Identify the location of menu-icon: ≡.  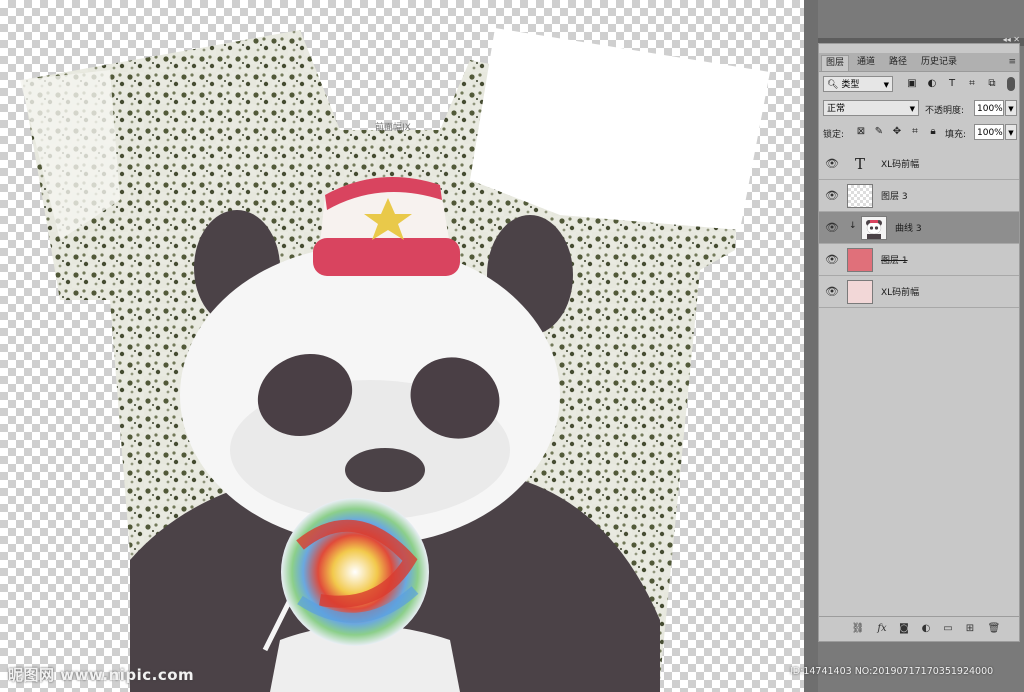
(1012, 62).